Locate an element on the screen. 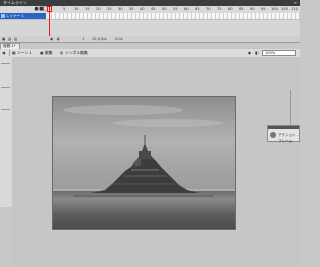  ruler-tick: 25 is located at coordinates (109, 9).